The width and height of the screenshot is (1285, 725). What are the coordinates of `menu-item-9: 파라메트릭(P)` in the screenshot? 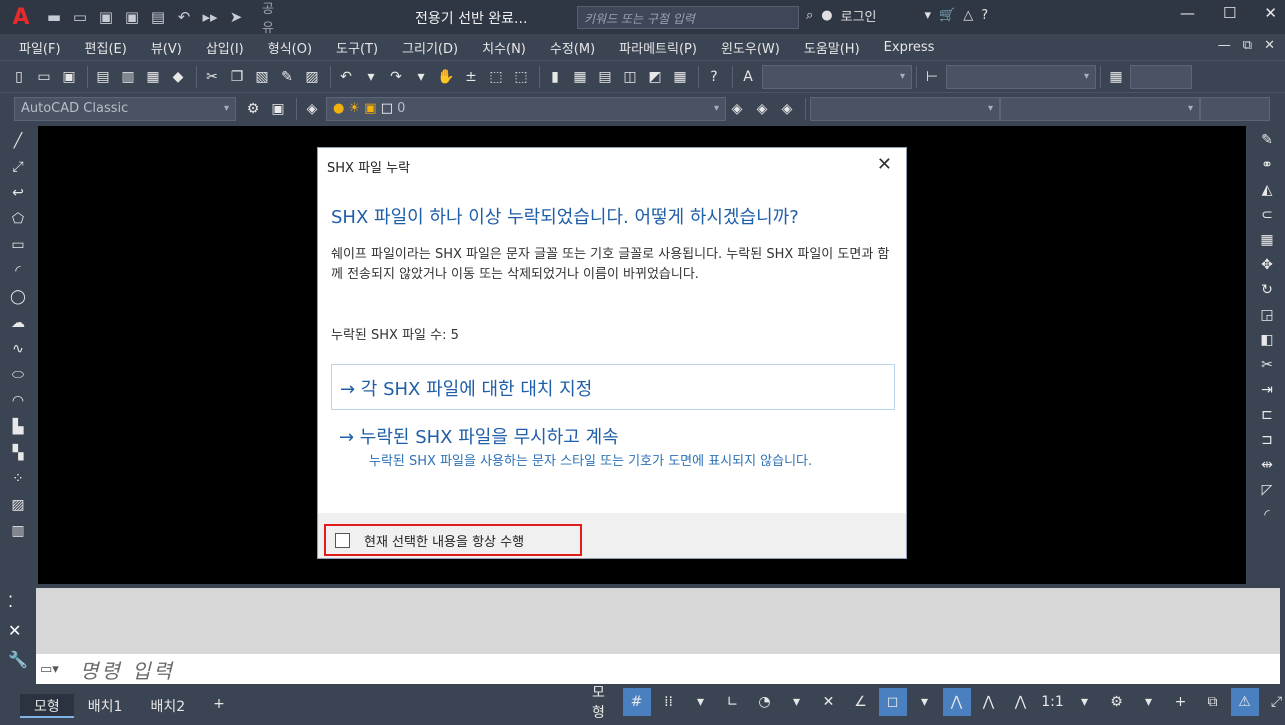 It's located at (658, 47).